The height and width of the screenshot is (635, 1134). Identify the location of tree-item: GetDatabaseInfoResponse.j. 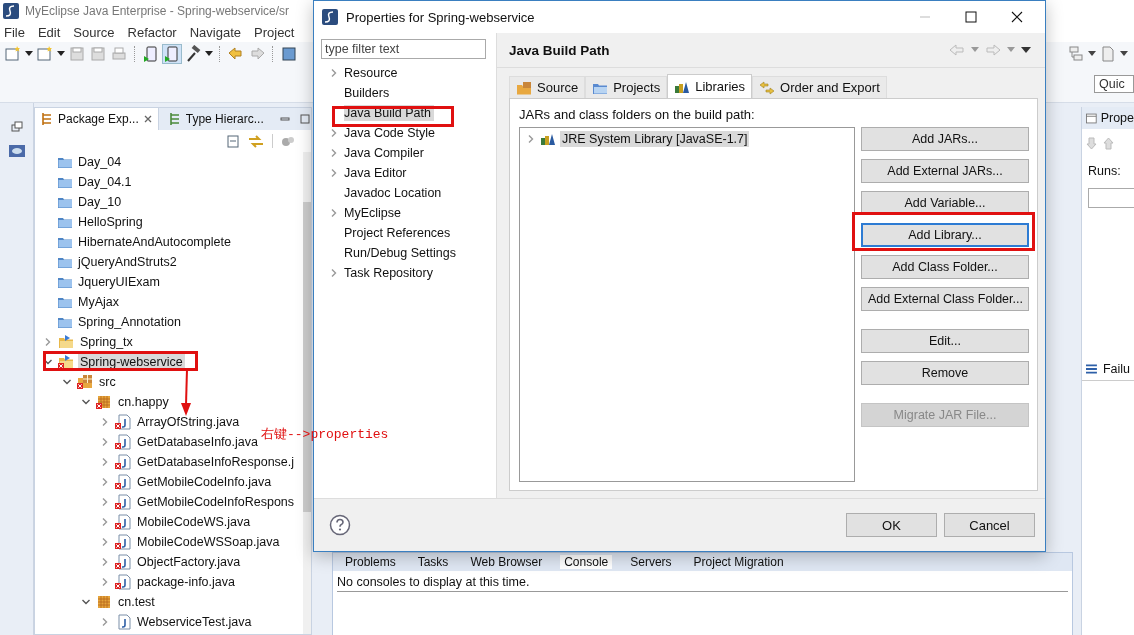
(216, 462).